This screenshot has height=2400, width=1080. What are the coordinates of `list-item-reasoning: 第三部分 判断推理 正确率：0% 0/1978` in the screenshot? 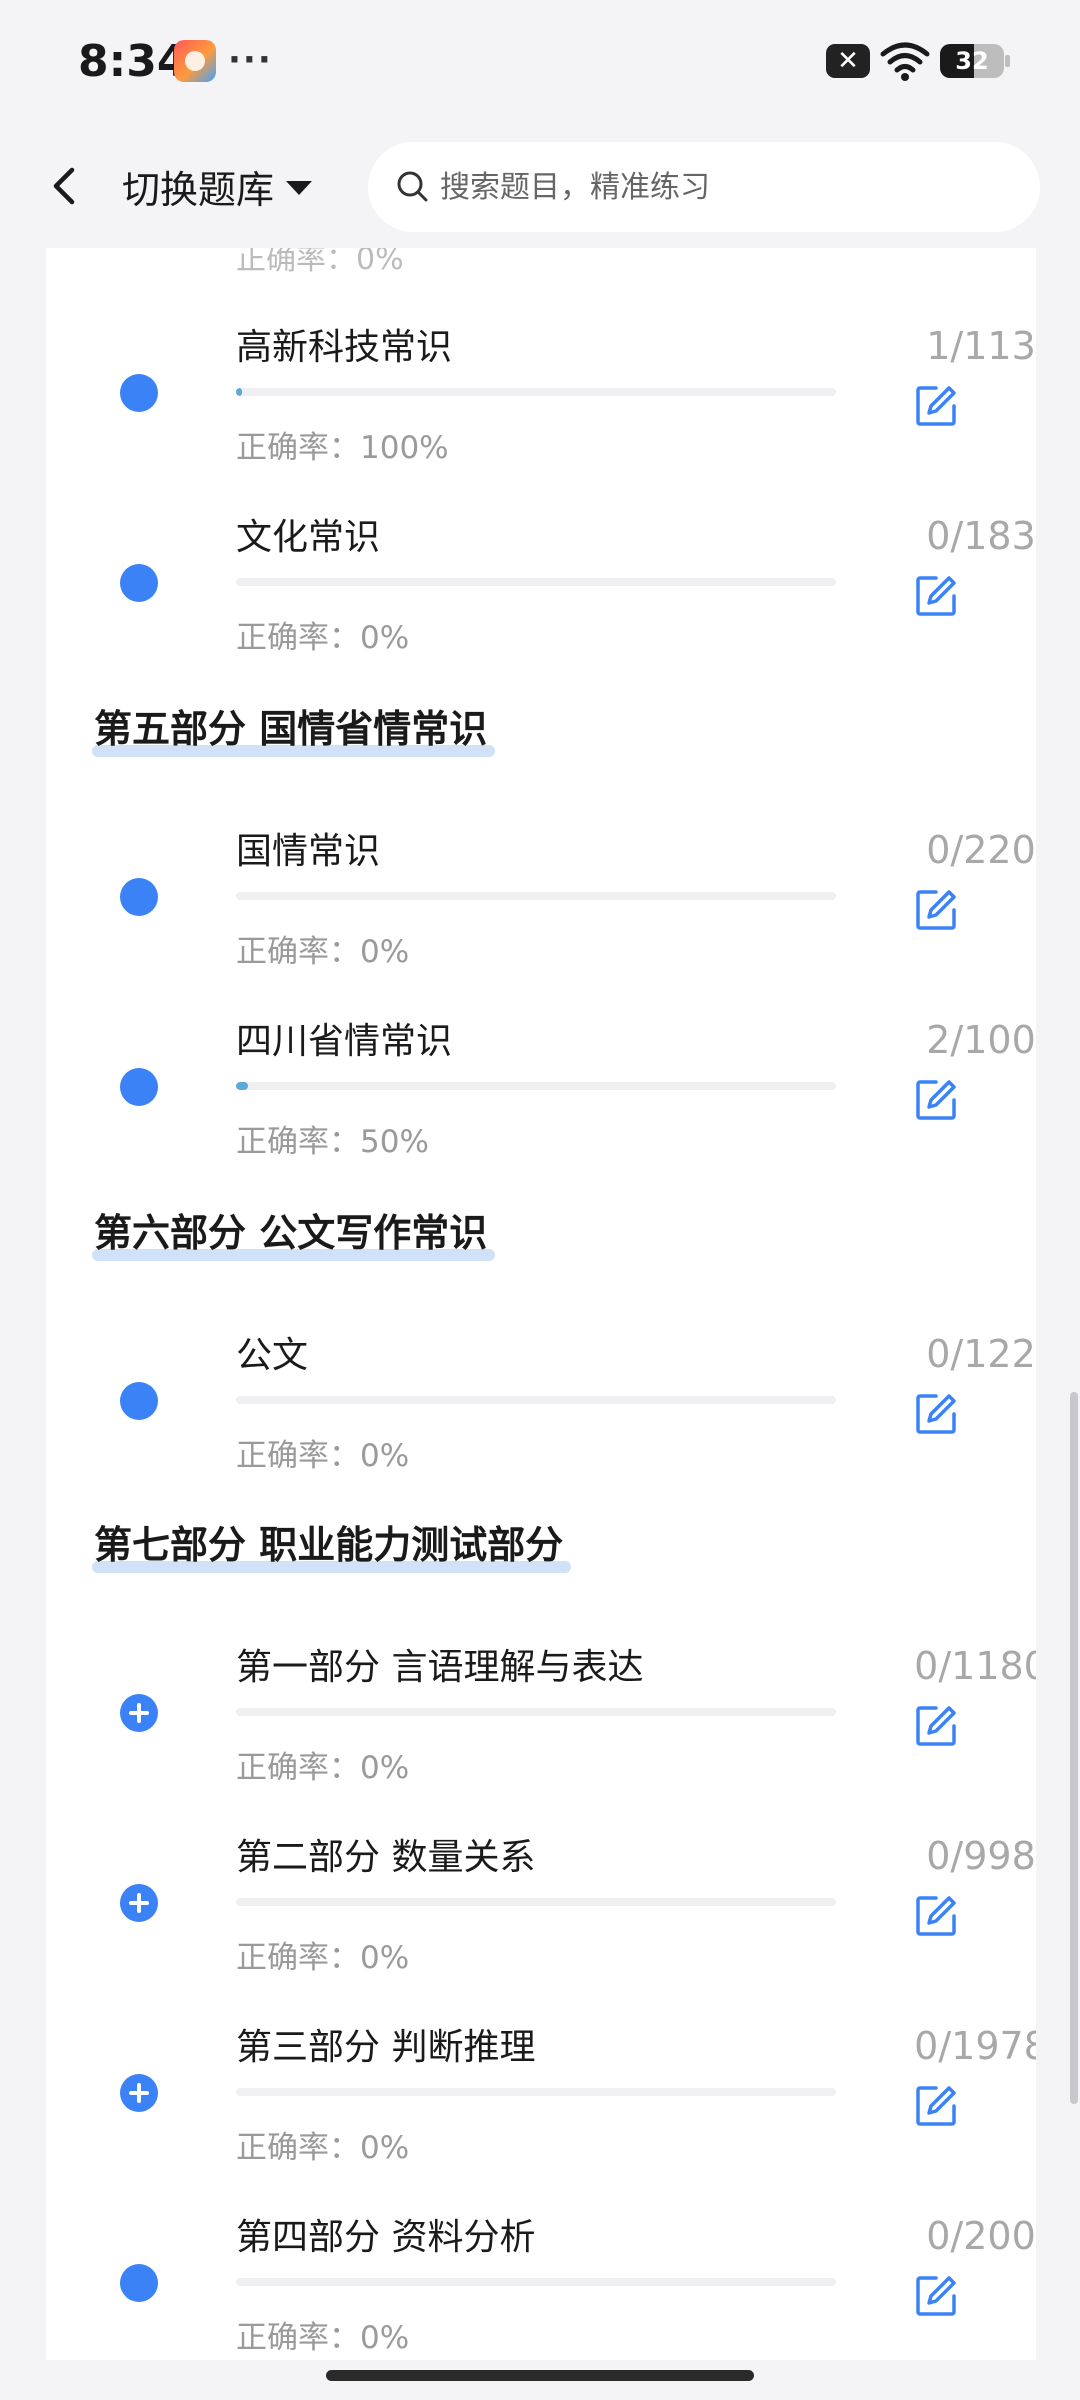 It's located at (541, 2093).